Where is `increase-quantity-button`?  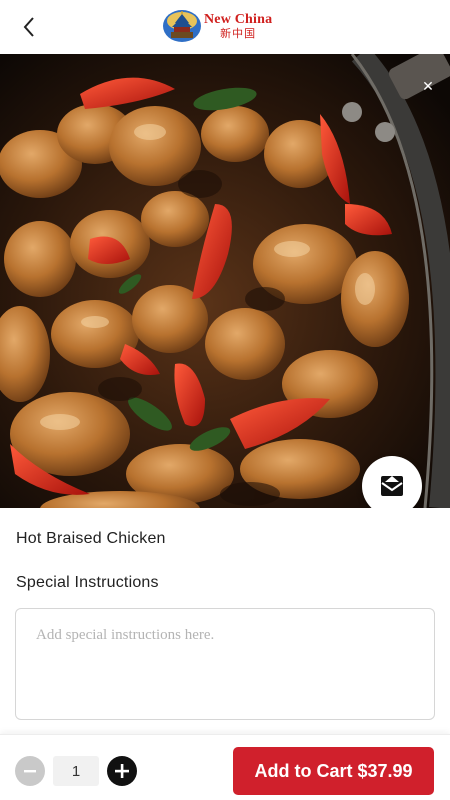
increase-quantity-button is located at coordinates (122, 771).